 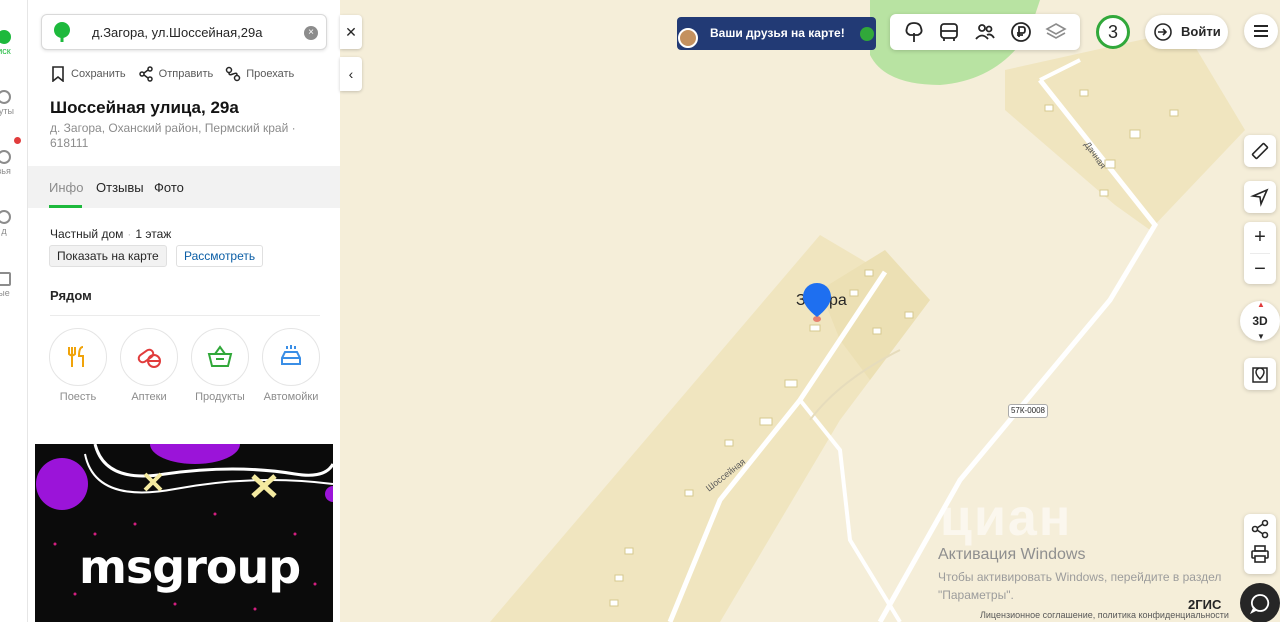 I want to click on notification-dot, so click(x=17, y=140).